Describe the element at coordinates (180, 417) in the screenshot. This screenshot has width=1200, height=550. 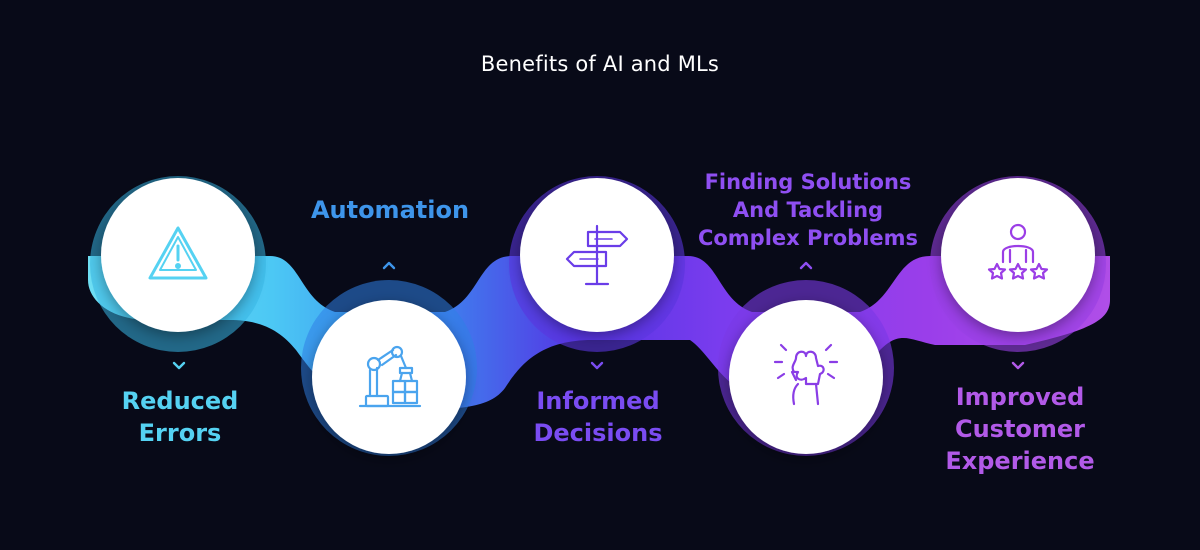
I see `label-reduced-errors: Reduced Errors` at that location.